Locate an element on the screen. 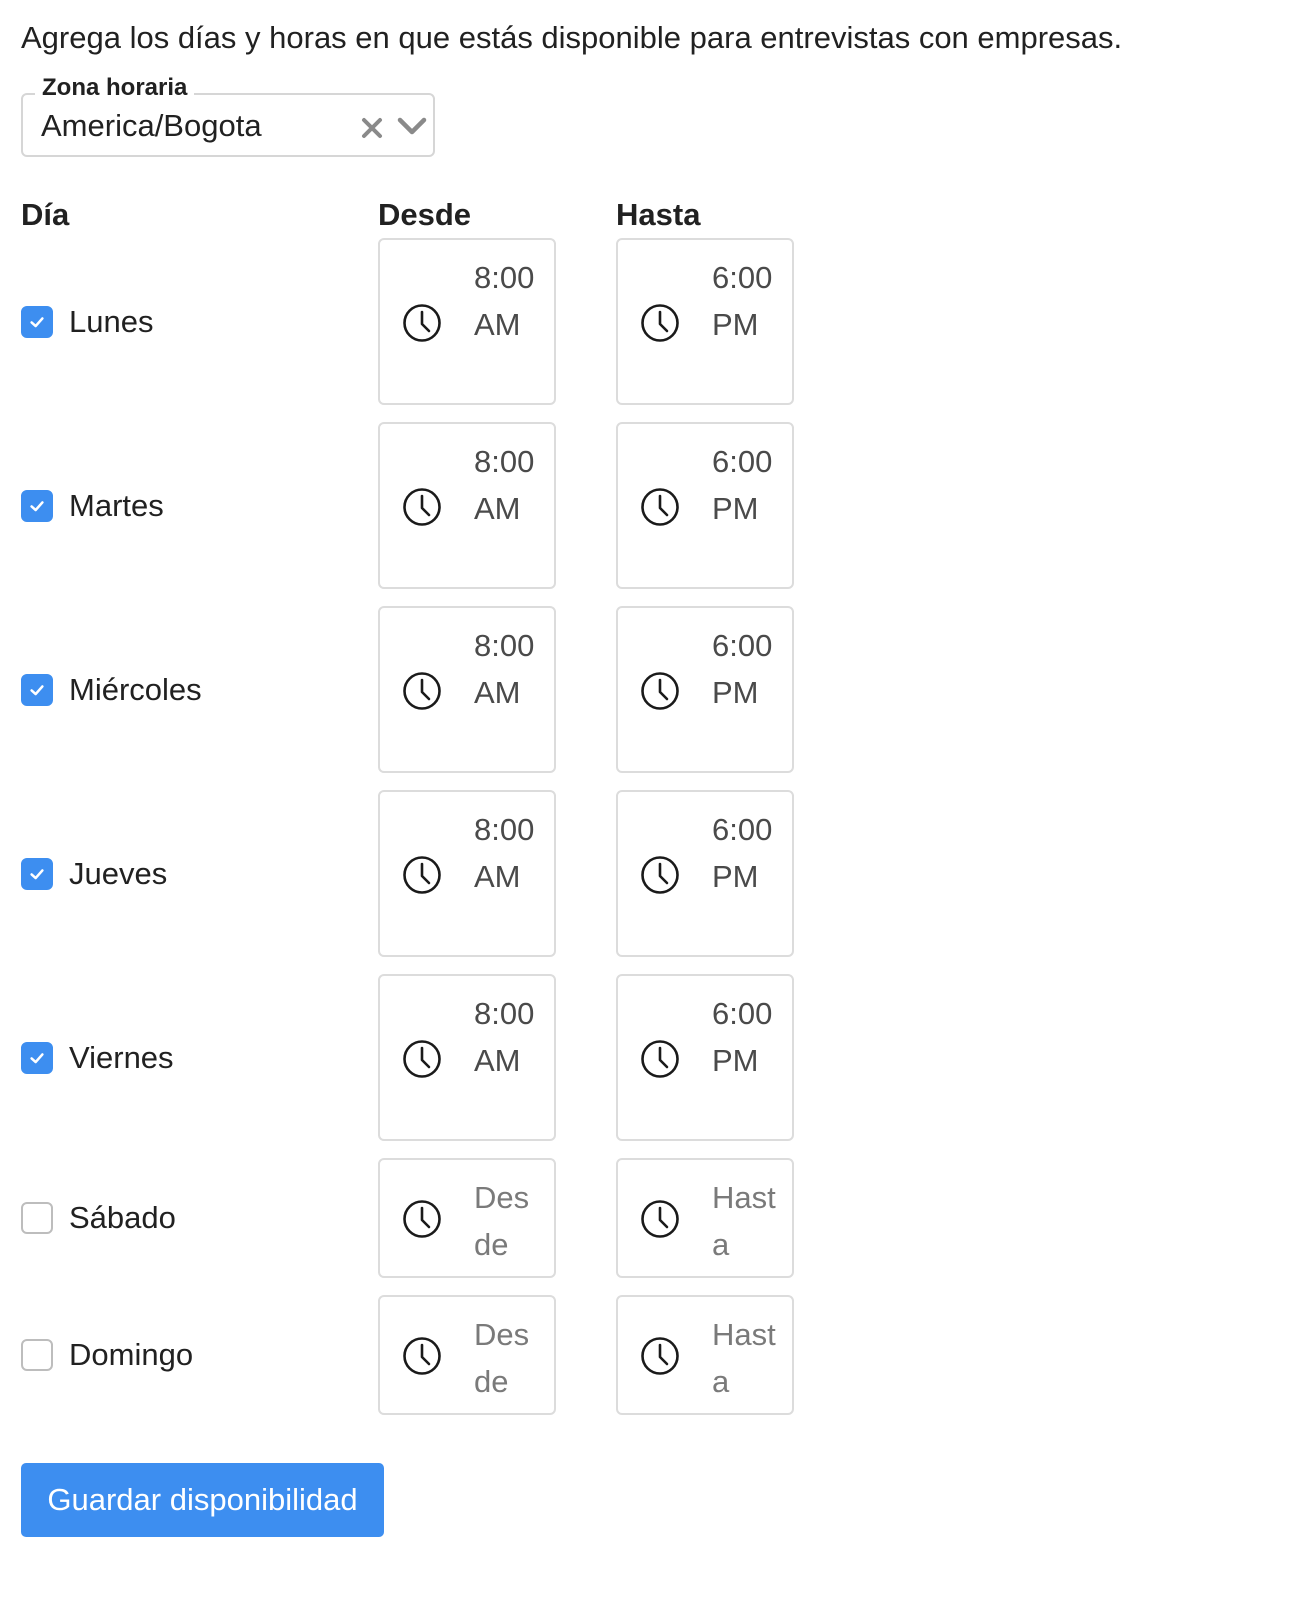  timezone-value: America/Bogota is located at coordinates (151, 125).